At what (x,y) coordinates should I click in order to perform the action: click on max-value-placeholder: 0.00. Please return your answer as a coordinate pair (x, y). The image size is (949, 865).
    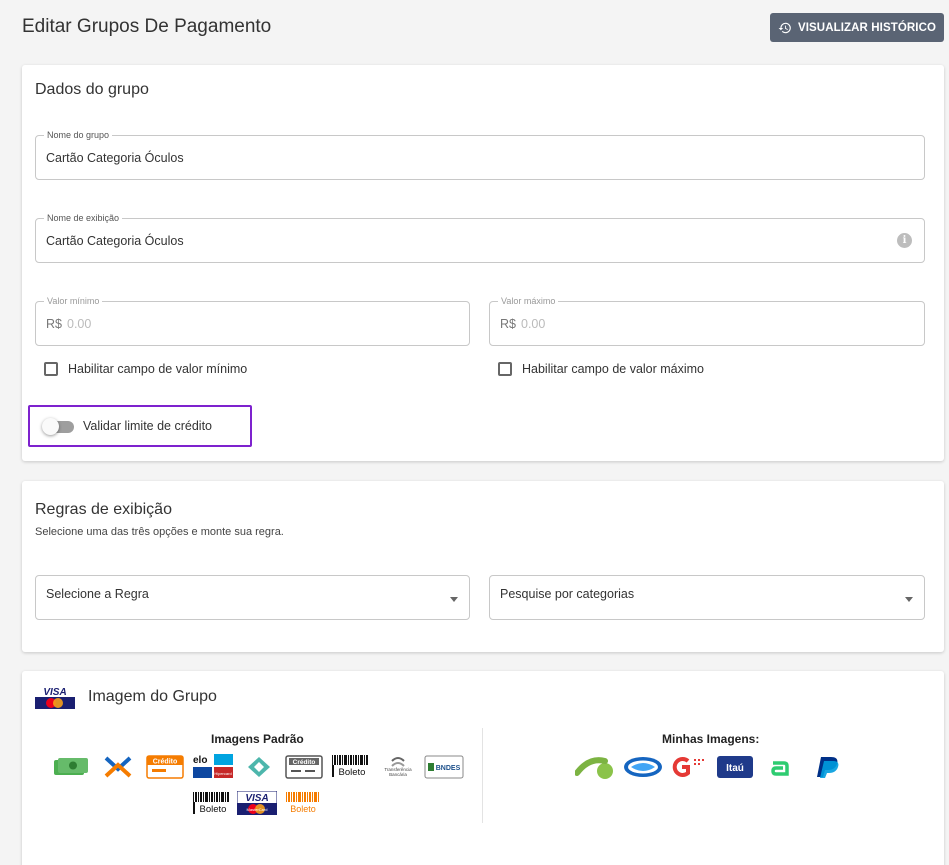
    Looking at the image, I should click on (533, 324).